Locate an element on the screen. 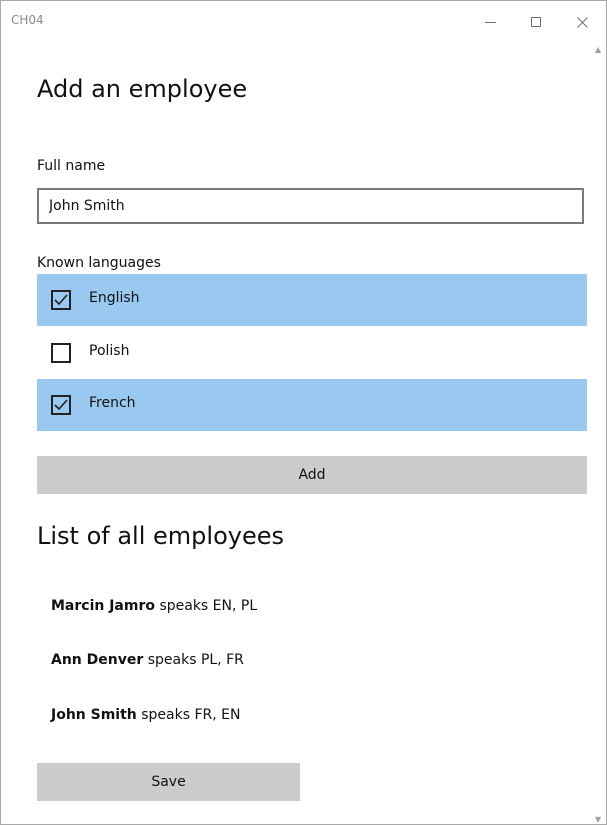  save-button: Save is located at coordinates (168, 782).